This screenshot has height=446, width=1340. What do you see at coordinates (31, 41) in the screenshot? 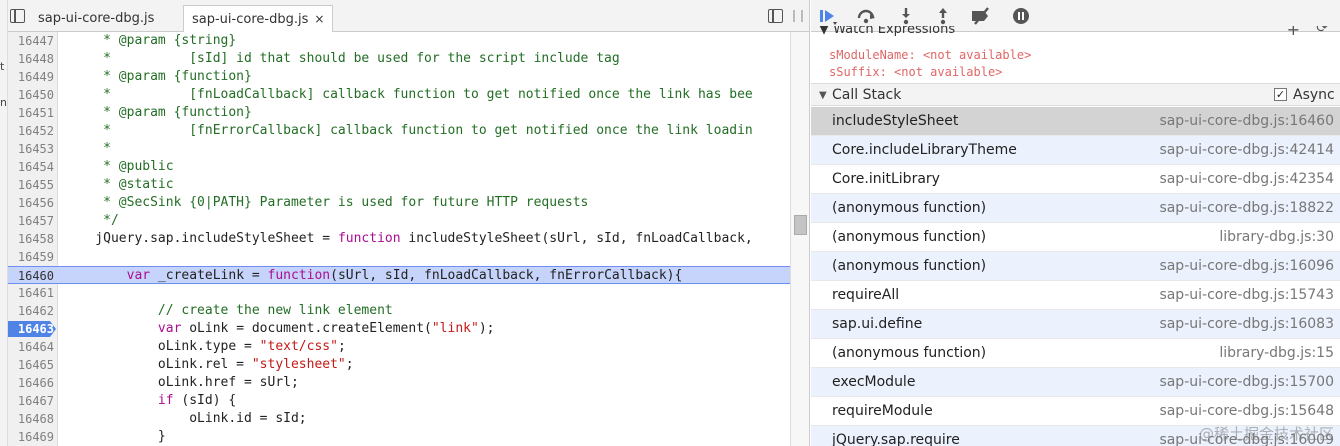
I see `line-number: 16447` at bounding box center [31, 41].